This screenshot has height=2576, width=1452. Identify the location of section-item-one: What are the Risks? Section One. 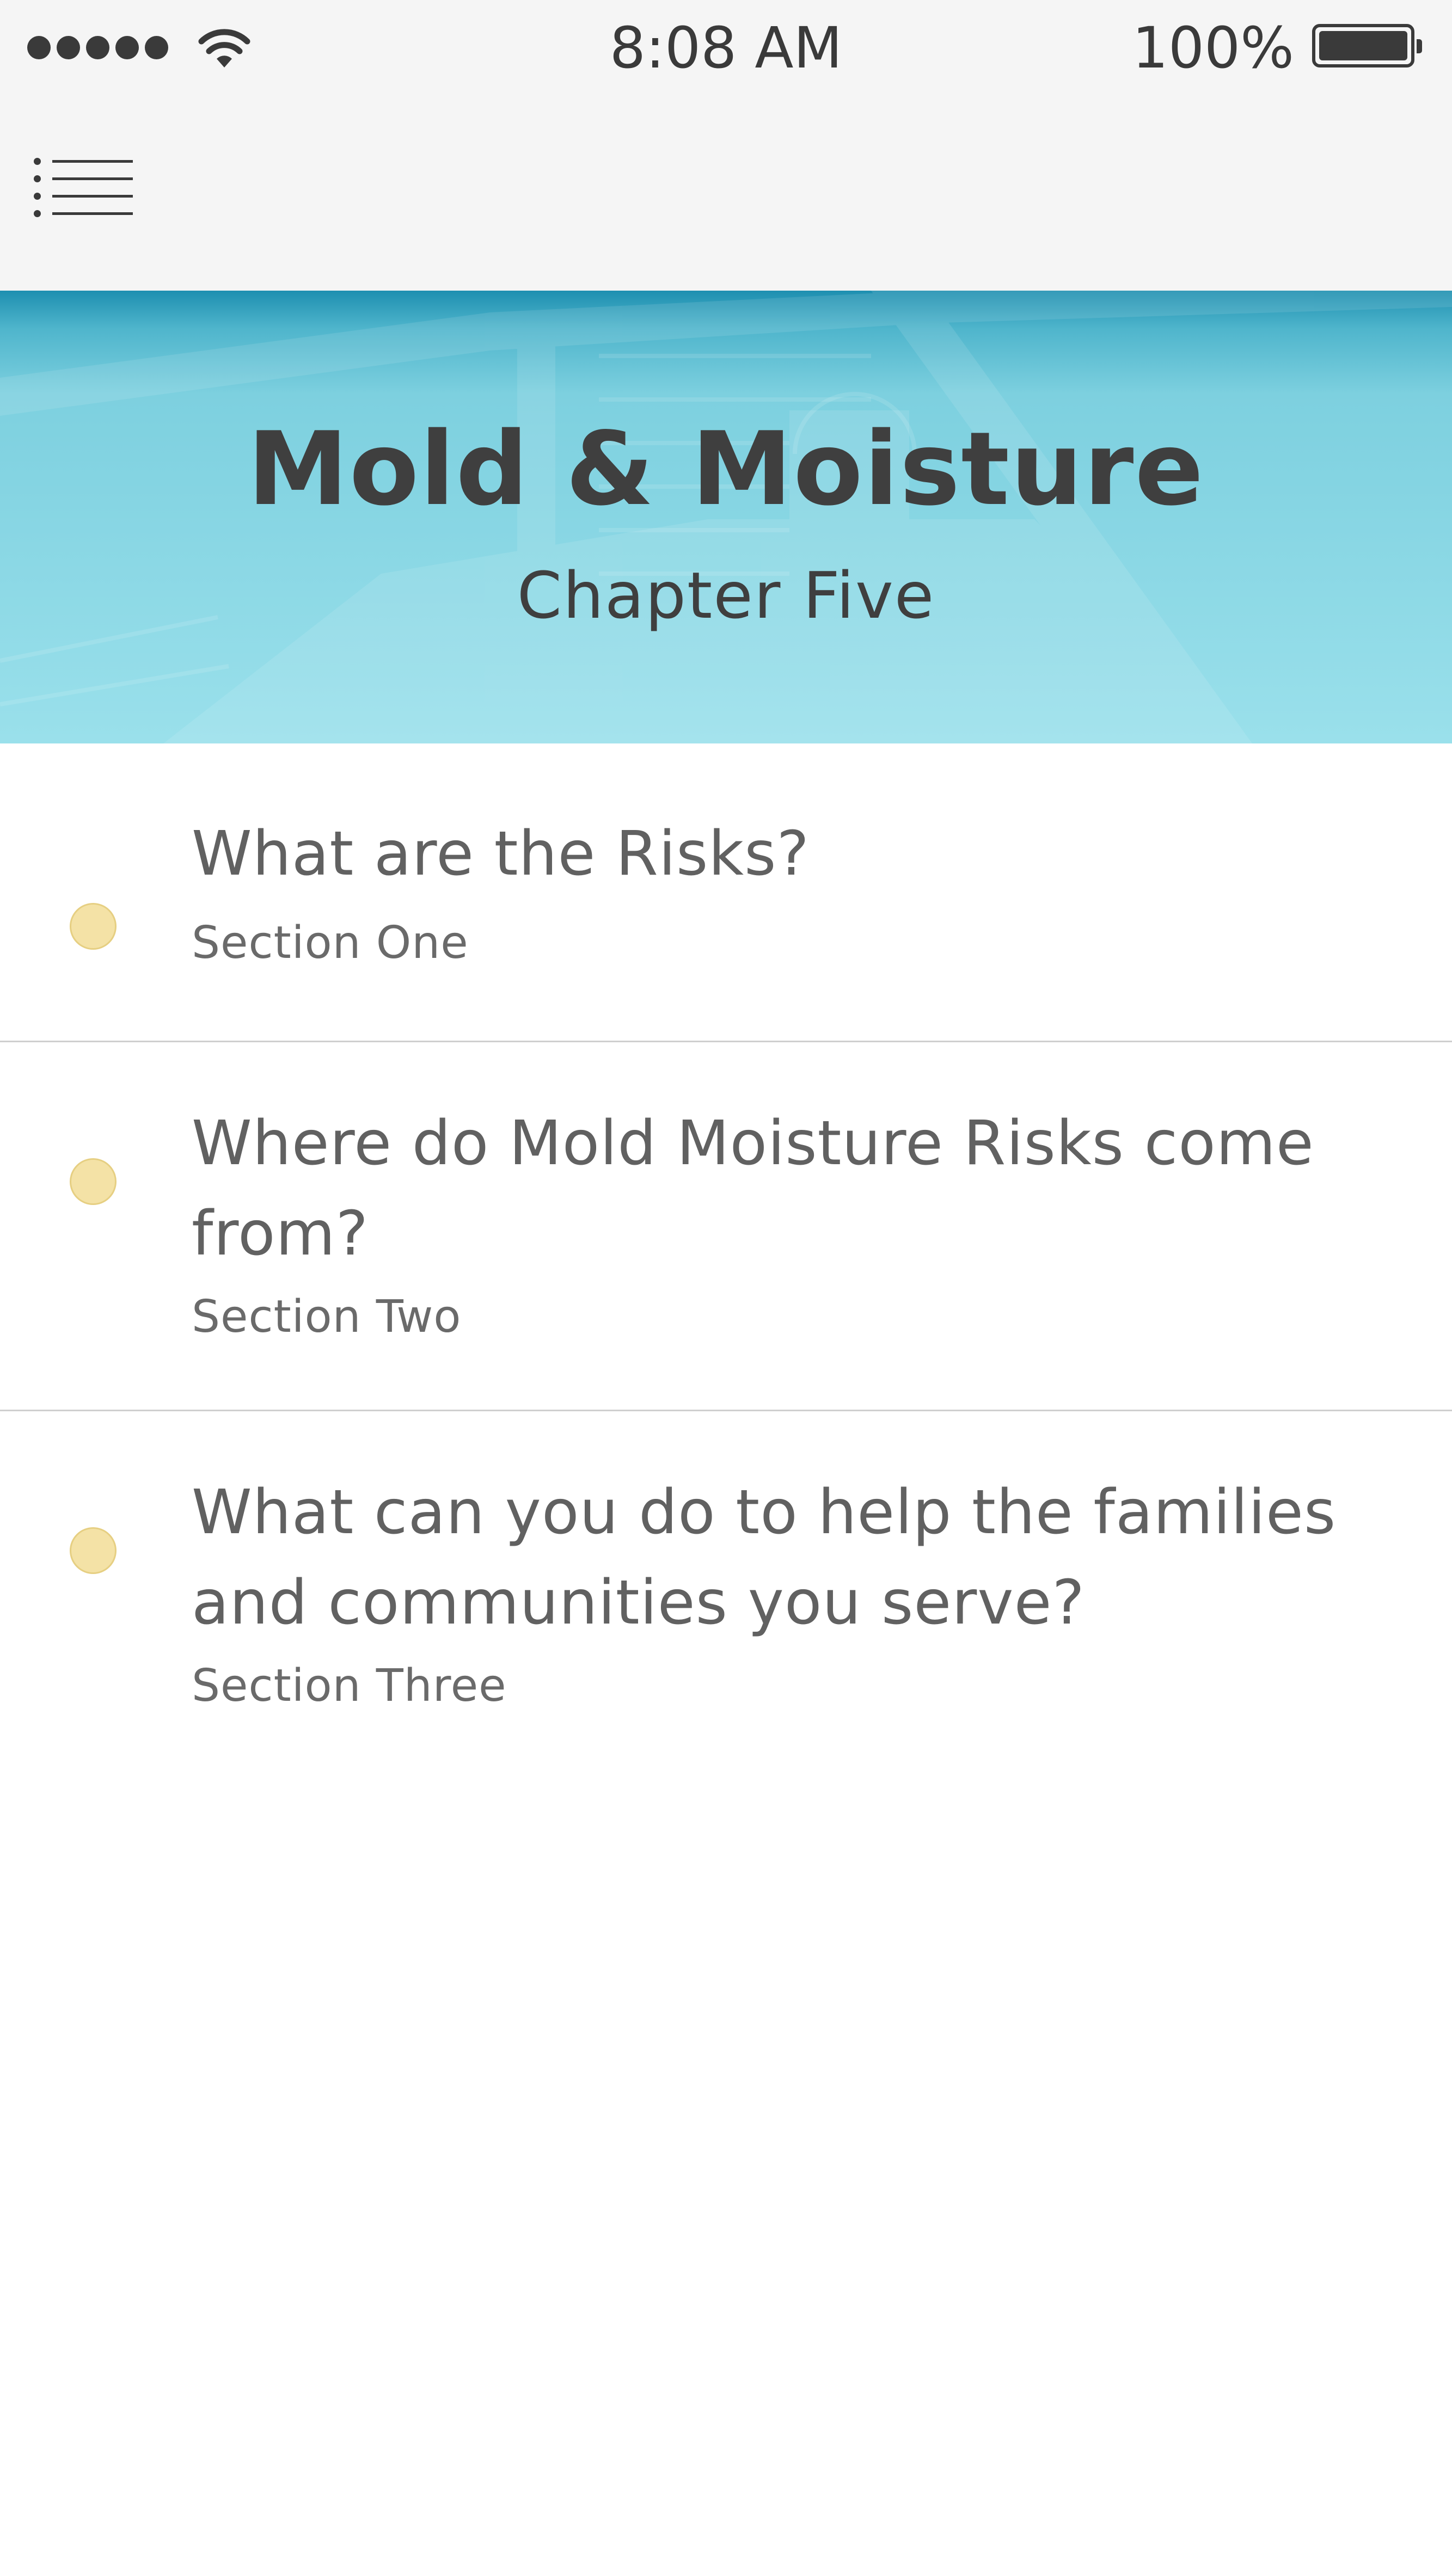
(726, 892).